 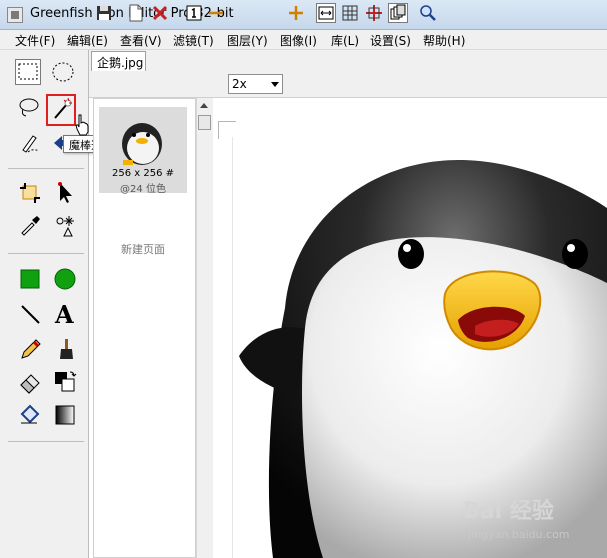 I want to click on pencil-tool, so click(x=30, y=349).